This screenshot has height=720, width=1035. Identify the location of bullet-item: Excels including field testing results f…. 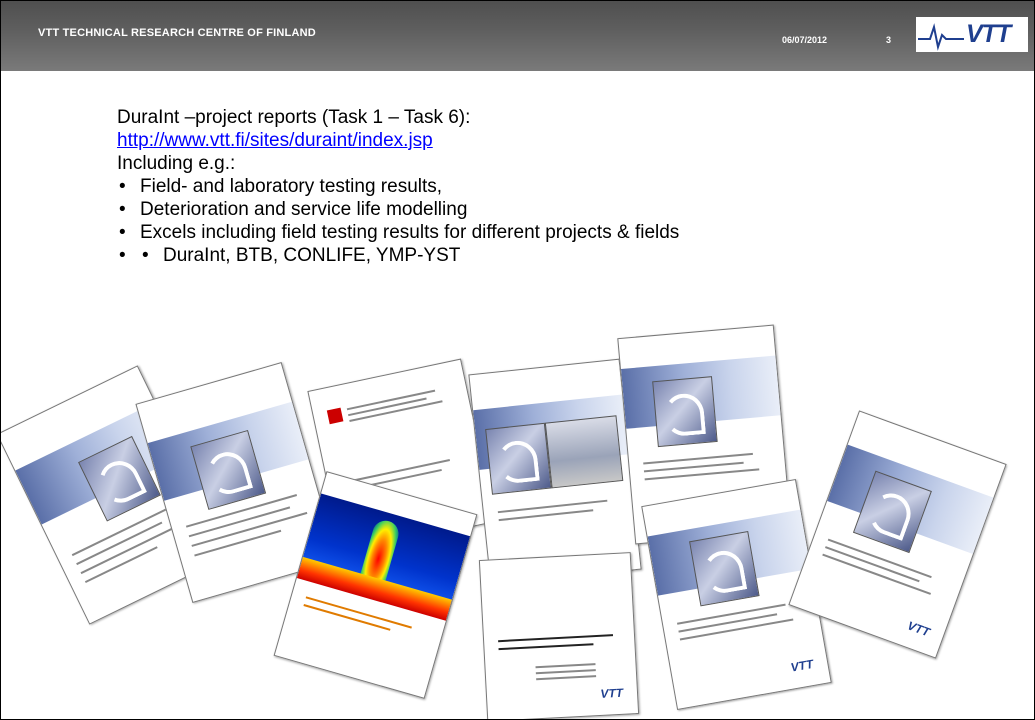
(398, 232).